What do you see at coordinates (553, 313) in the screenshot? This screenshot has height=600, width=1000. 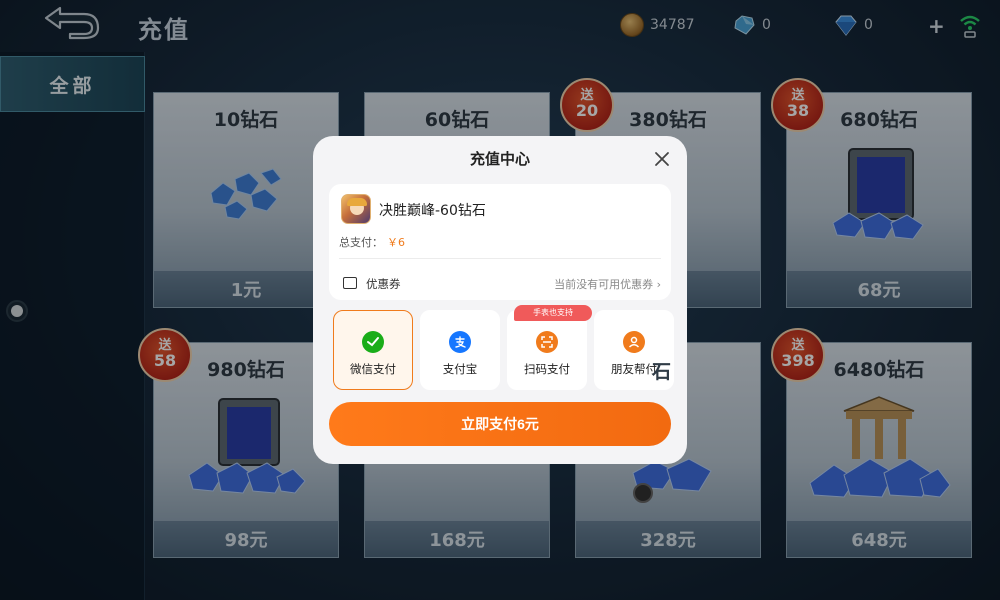 I see `scan-badge: 手表也支持` at bounding box center [553, 313].